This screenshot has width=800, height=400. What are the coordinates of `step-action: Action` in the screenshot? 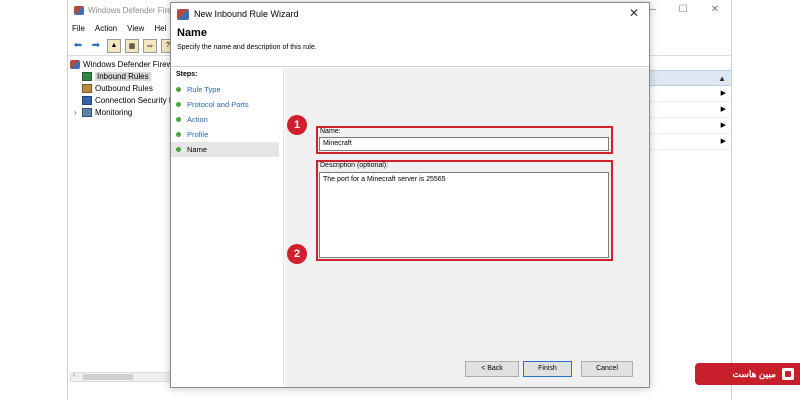 It's located at (227, 119).